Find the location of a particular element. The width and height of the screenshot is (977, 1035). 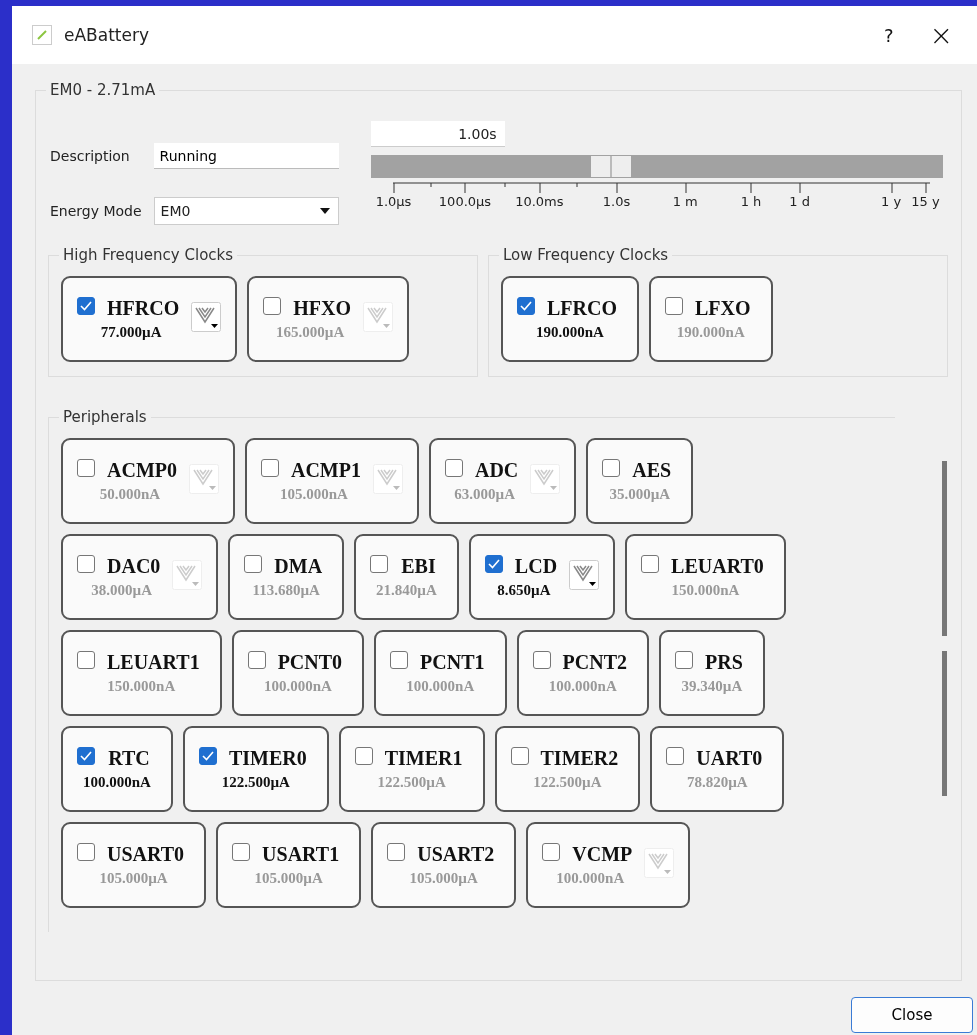

component-name: TIMER1 is located at coordinates (423, 758).